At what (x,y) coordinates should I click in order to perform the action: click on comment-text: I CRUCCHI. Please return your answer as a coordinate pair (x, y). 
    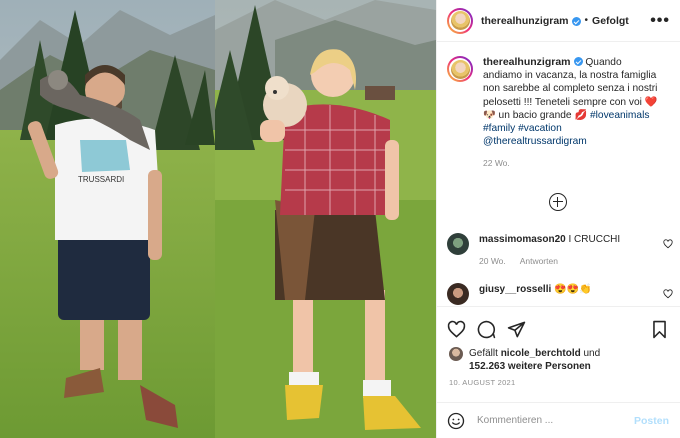
    Looking at the image, I should click on (594, 239).